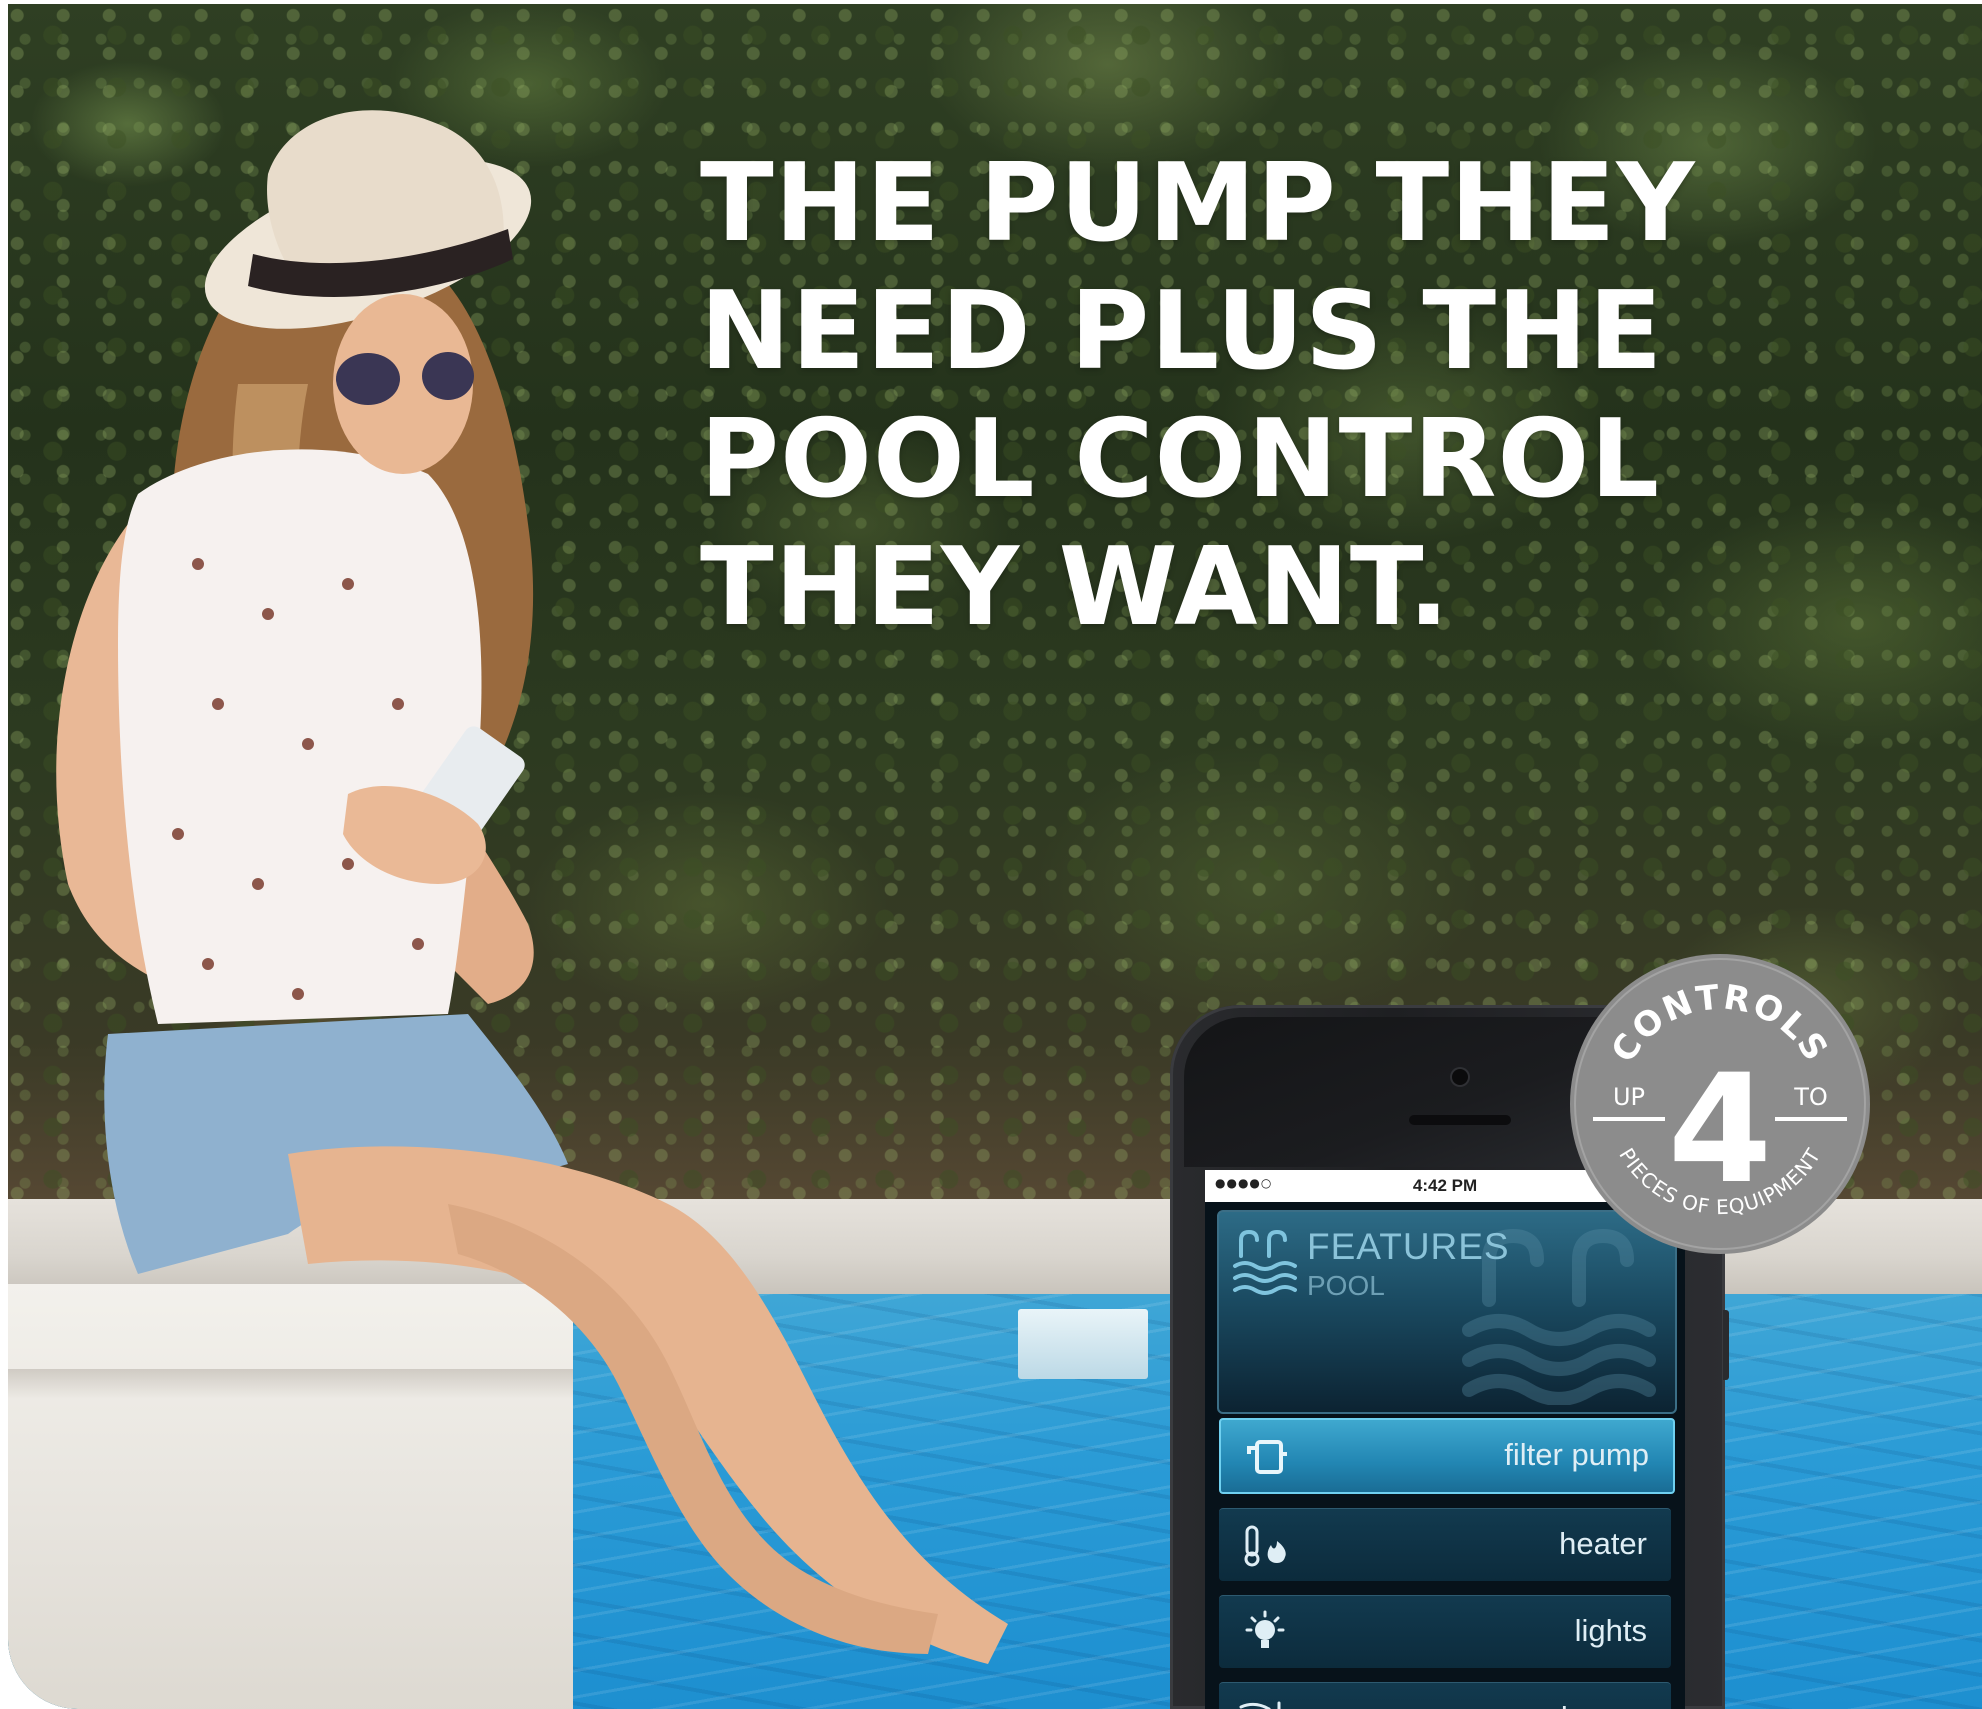 This screenshot has width=1982, height=1709. I want to click on equipment-menu: filter pump heater lights, so click(1447, 1563).